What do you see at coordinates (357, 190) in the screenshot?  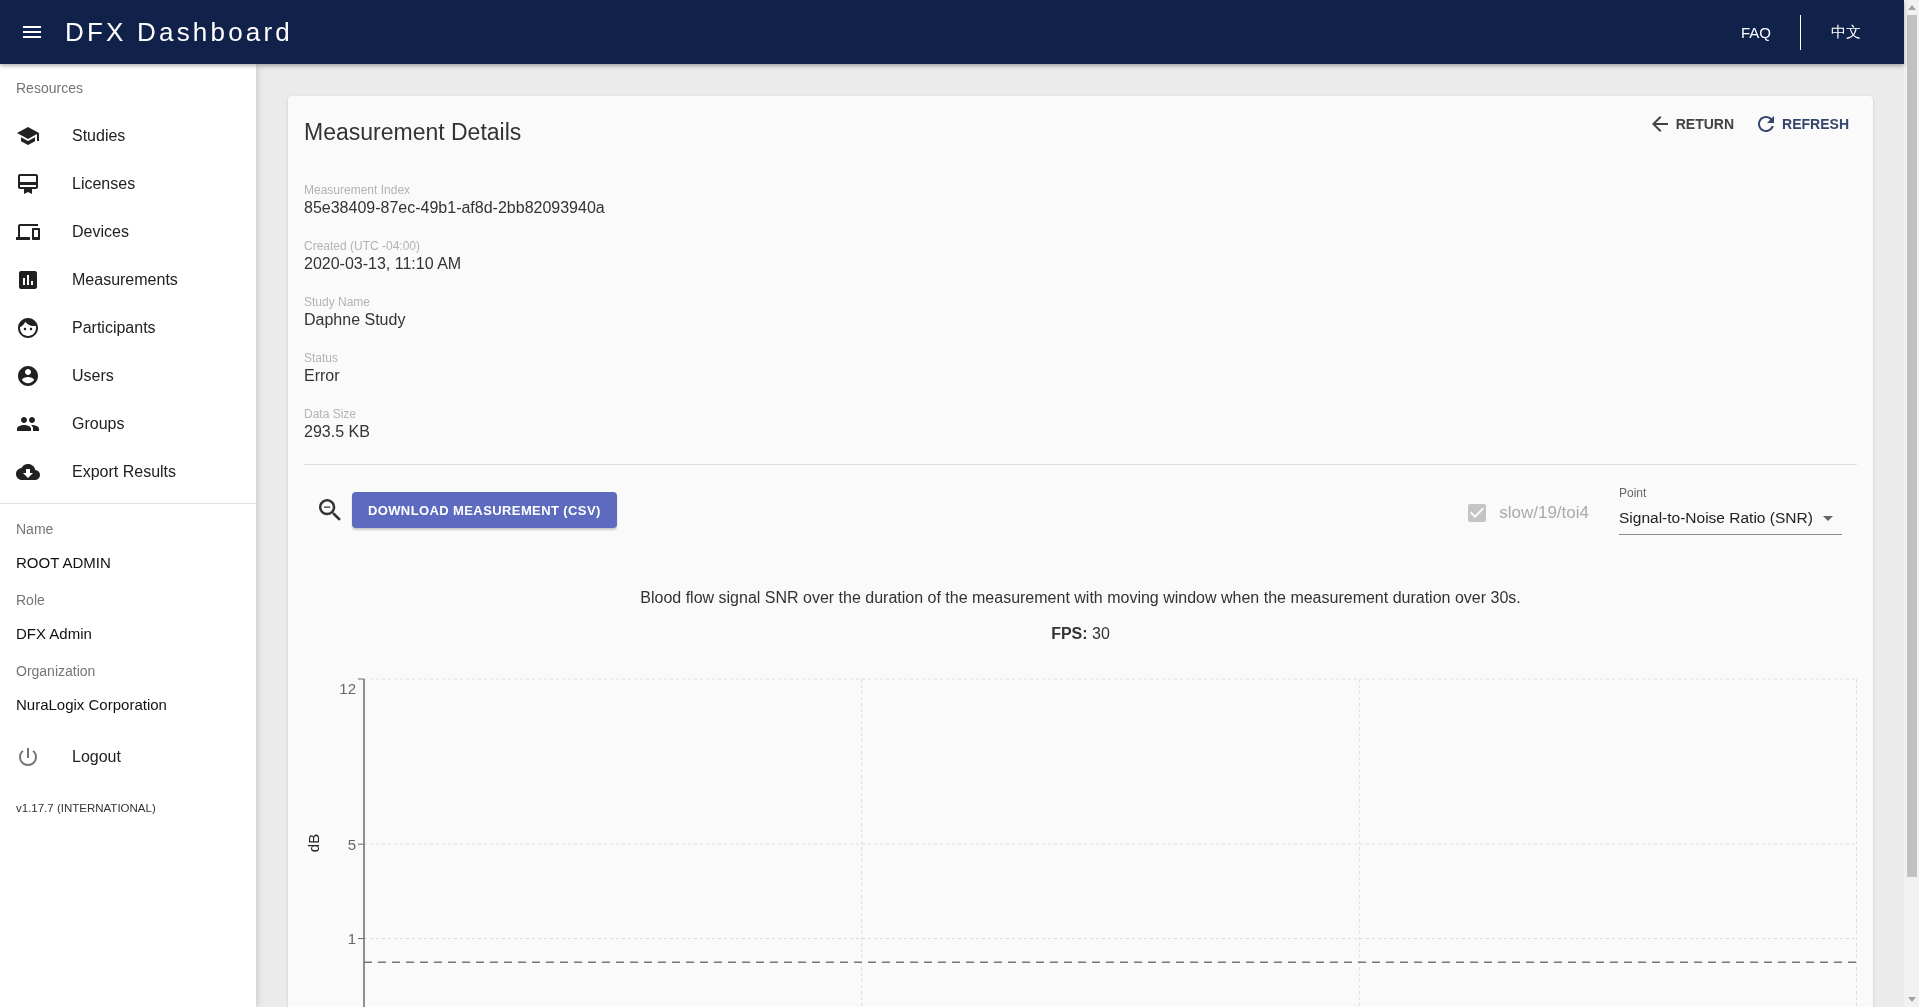 I see `field-label: Measurement Index` at bounding box center [357, 190].